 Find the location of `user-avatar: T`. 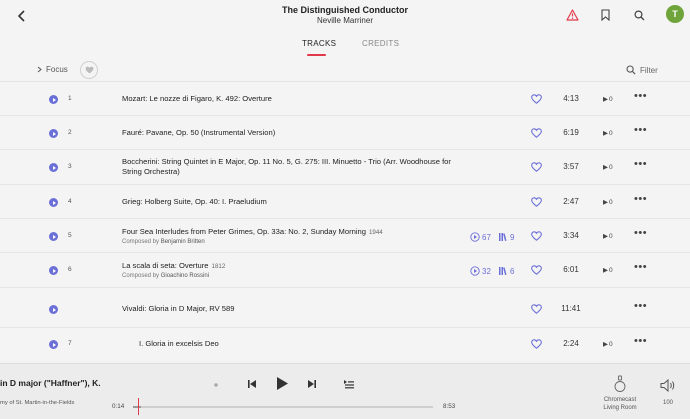

user-avatar: T is located at coordinates (675, 14).